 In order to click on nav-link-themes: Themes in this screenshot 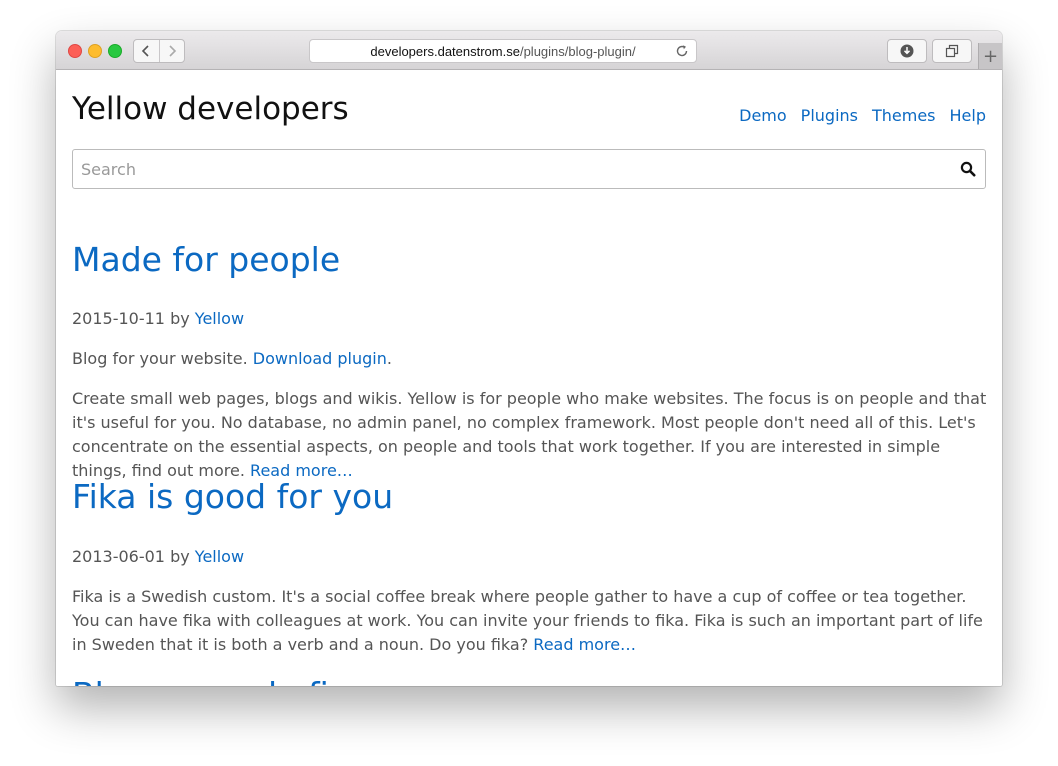, I will do `click(904, 115)`.